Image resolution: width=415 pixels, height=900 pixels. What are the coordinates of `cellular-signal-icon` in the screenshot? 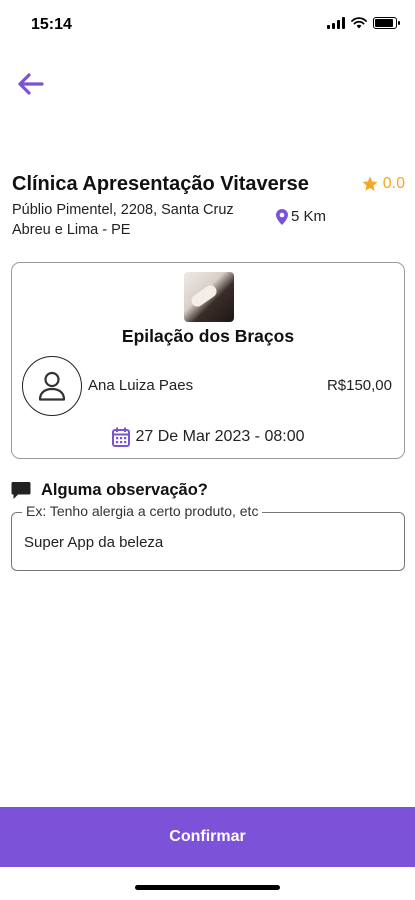 It's located at (336, 23).